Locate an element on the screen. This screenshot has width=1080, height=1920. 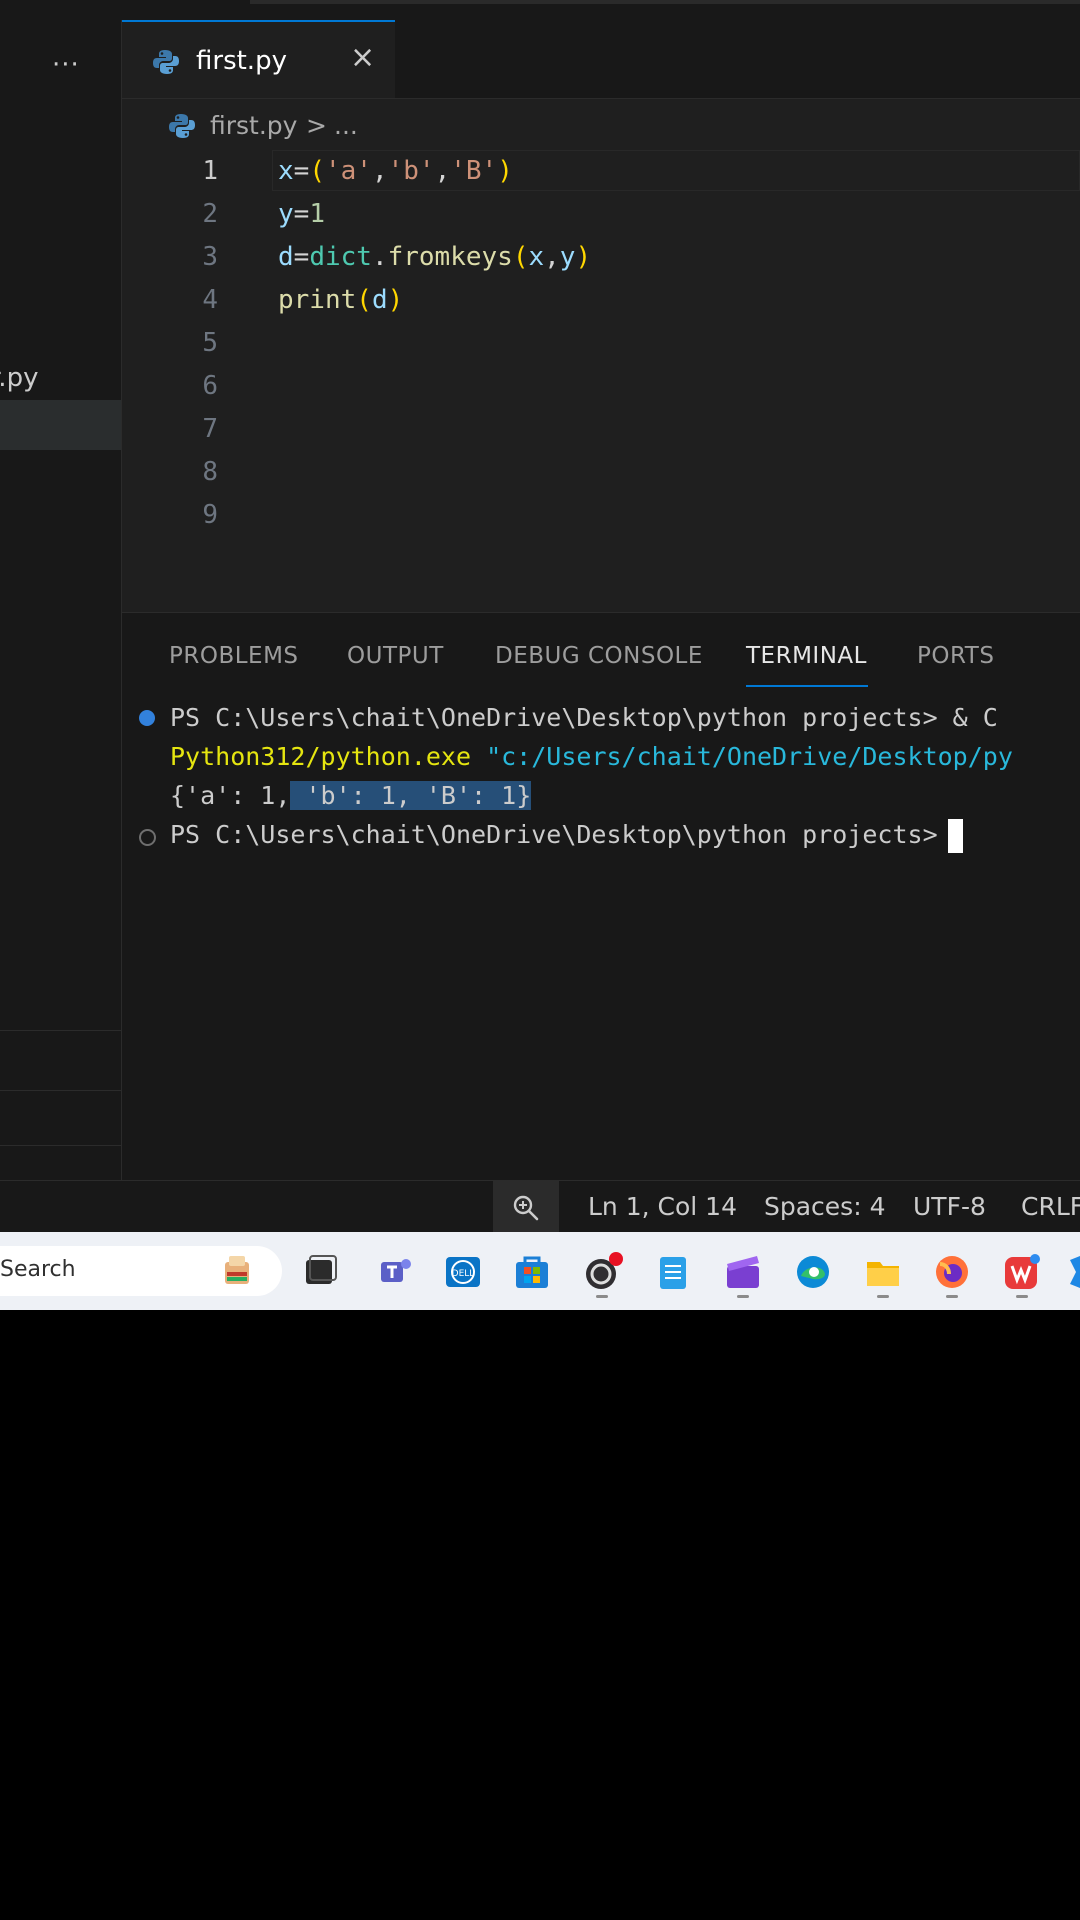
notepad-icon is located at coordinates (673, 1272).